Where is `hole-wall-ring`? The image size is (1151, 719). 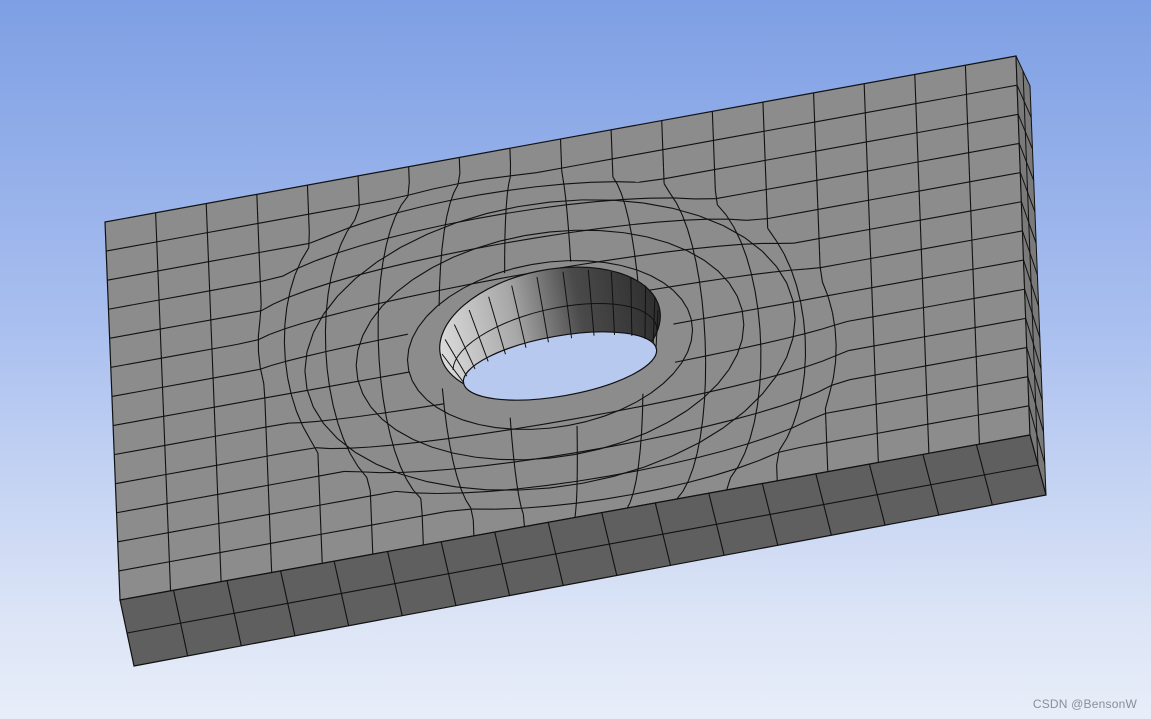
hole-wall-ring is located at coordinates (656, 328).